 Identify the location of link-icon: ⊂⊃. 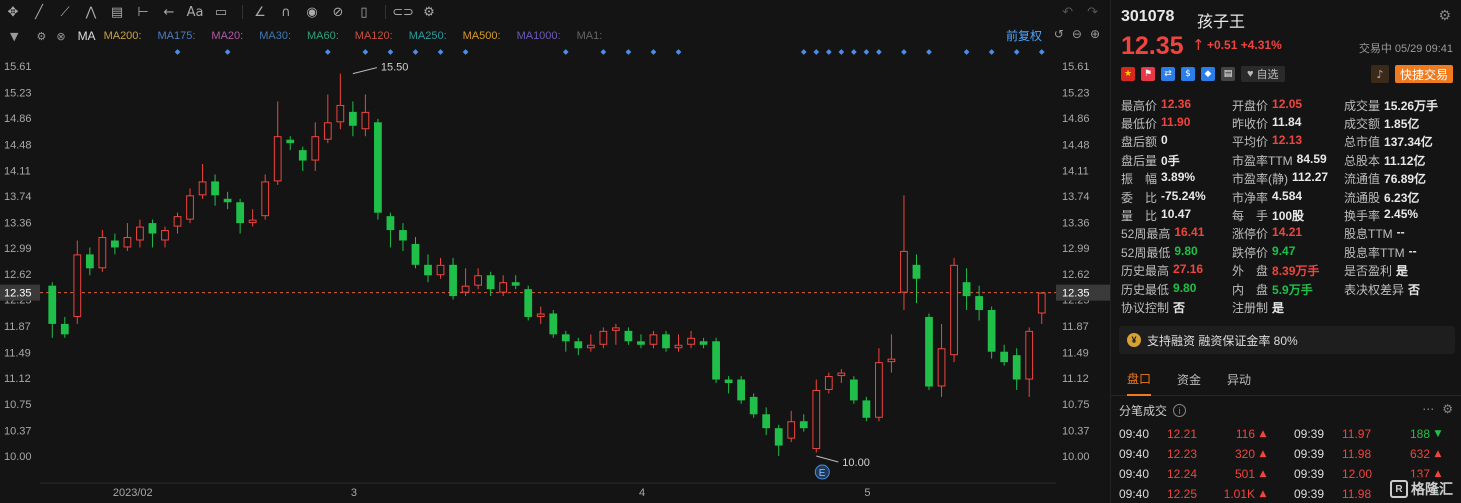
(403, 12).